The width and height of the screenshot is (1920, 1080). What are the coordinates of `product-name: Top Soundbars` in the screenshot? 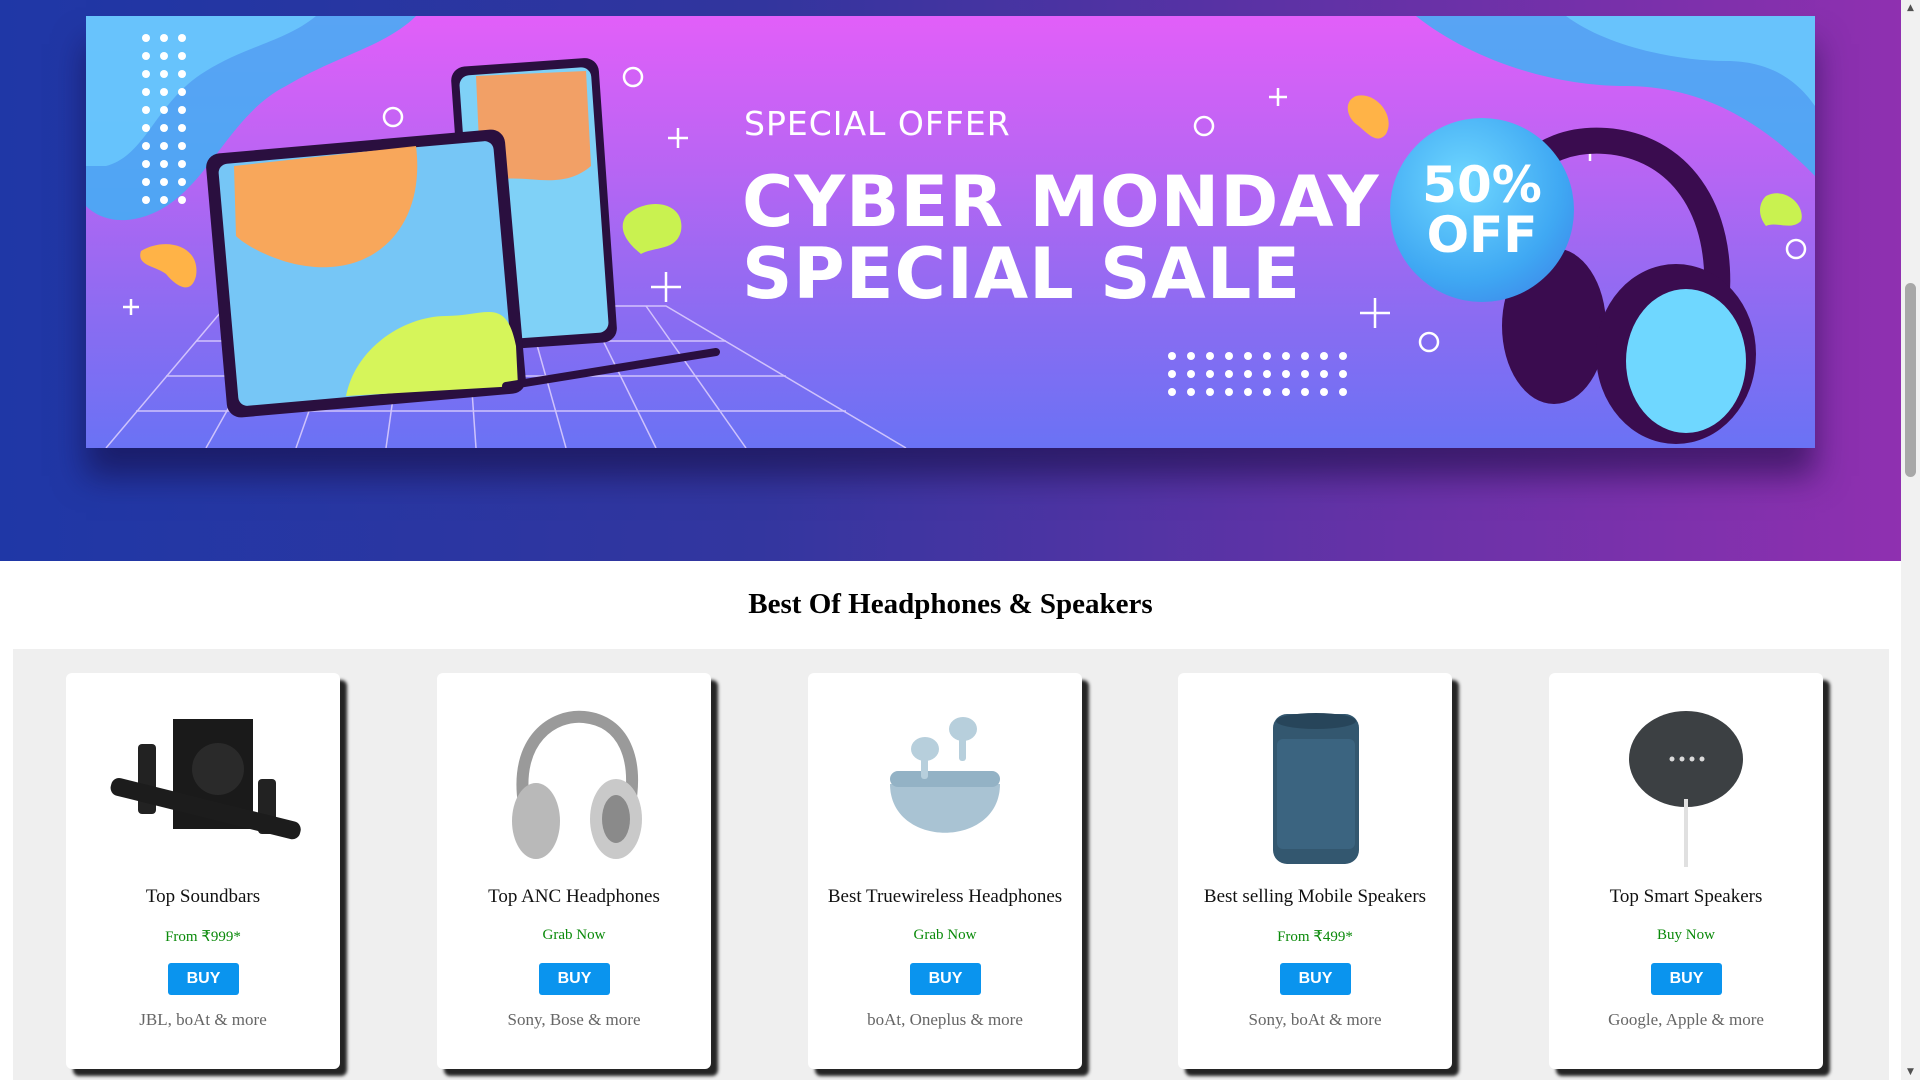 It's located at (203, 896).